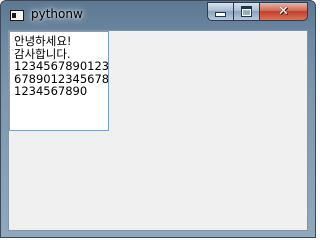 The width and height of the screenshot is (320, 240). I want to click on title-bar: pythonw ✕, so click(158, 15).